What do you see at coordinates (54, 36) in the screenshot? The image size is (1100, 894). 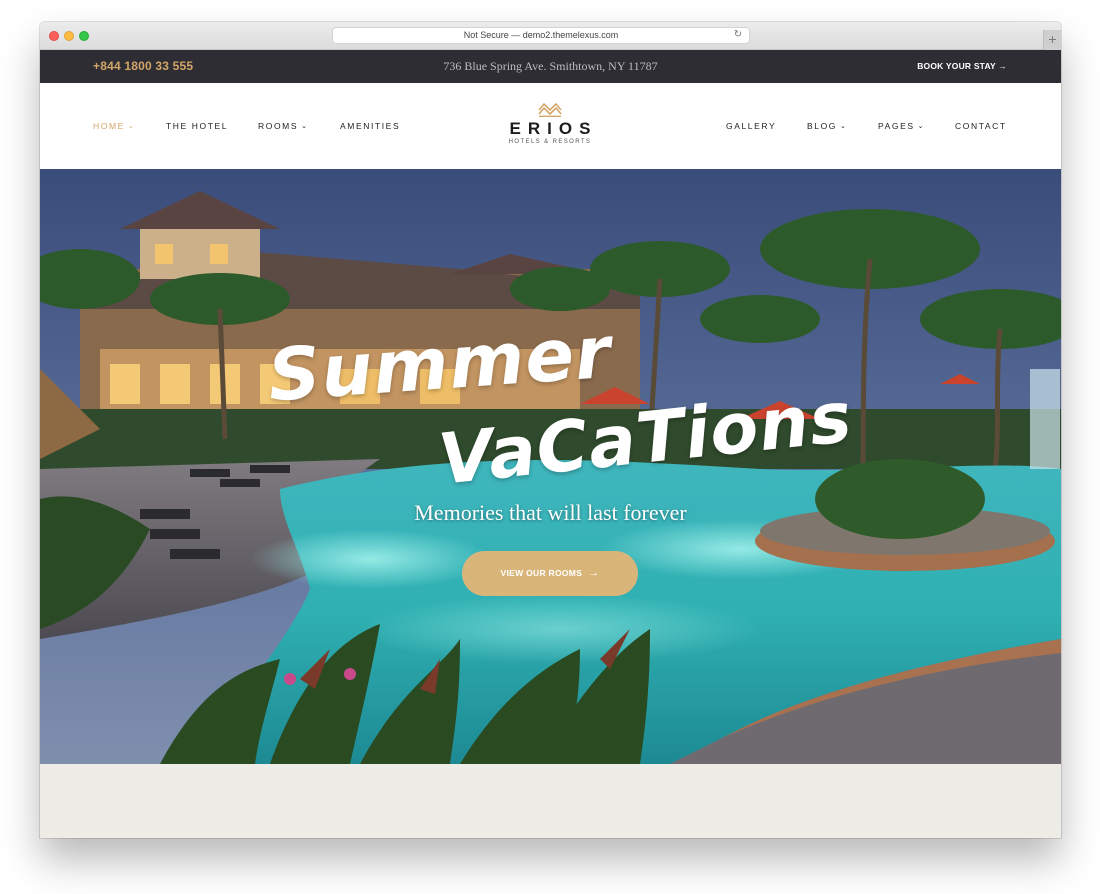 I see `close-window-button` at bounding box center [54, 36].